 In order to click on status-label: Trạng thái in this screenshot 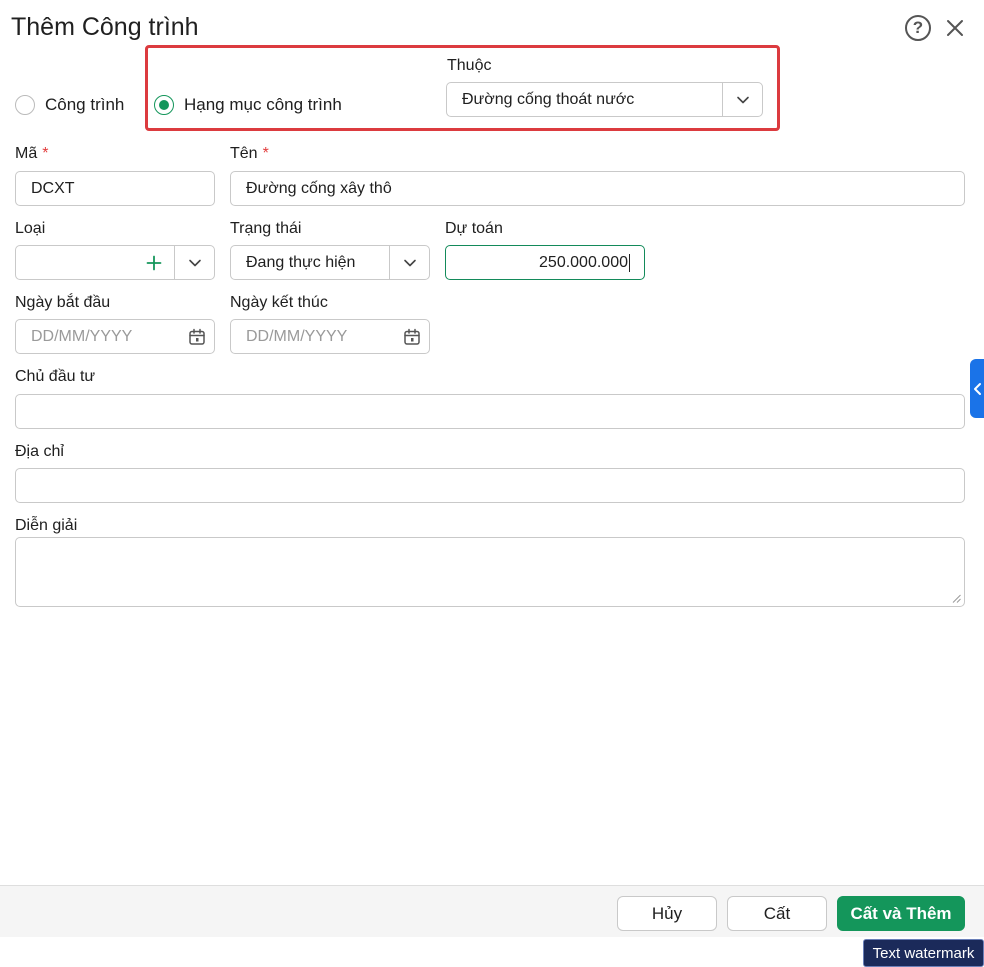, I will do `click(266, 228)`.